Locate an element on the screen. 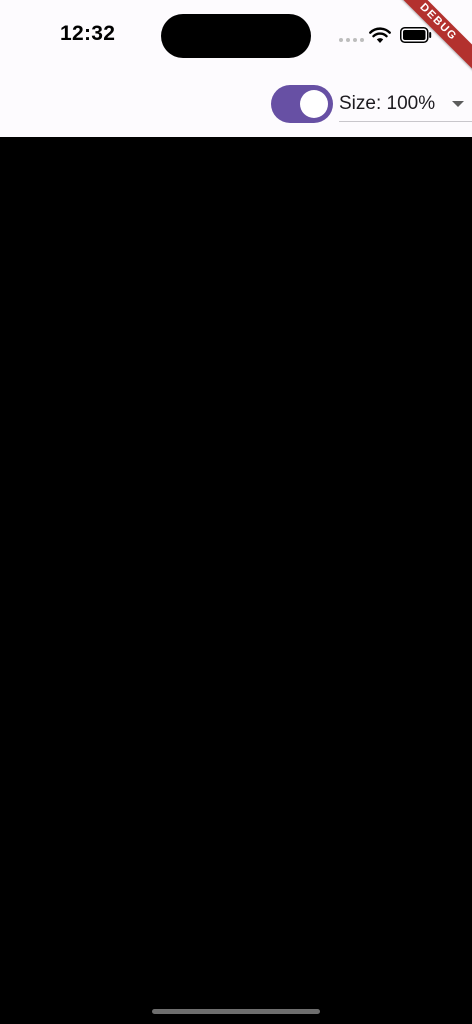 This screenshot has height=1024, width=472. toggle-switch is located at coordinates (302, 104).